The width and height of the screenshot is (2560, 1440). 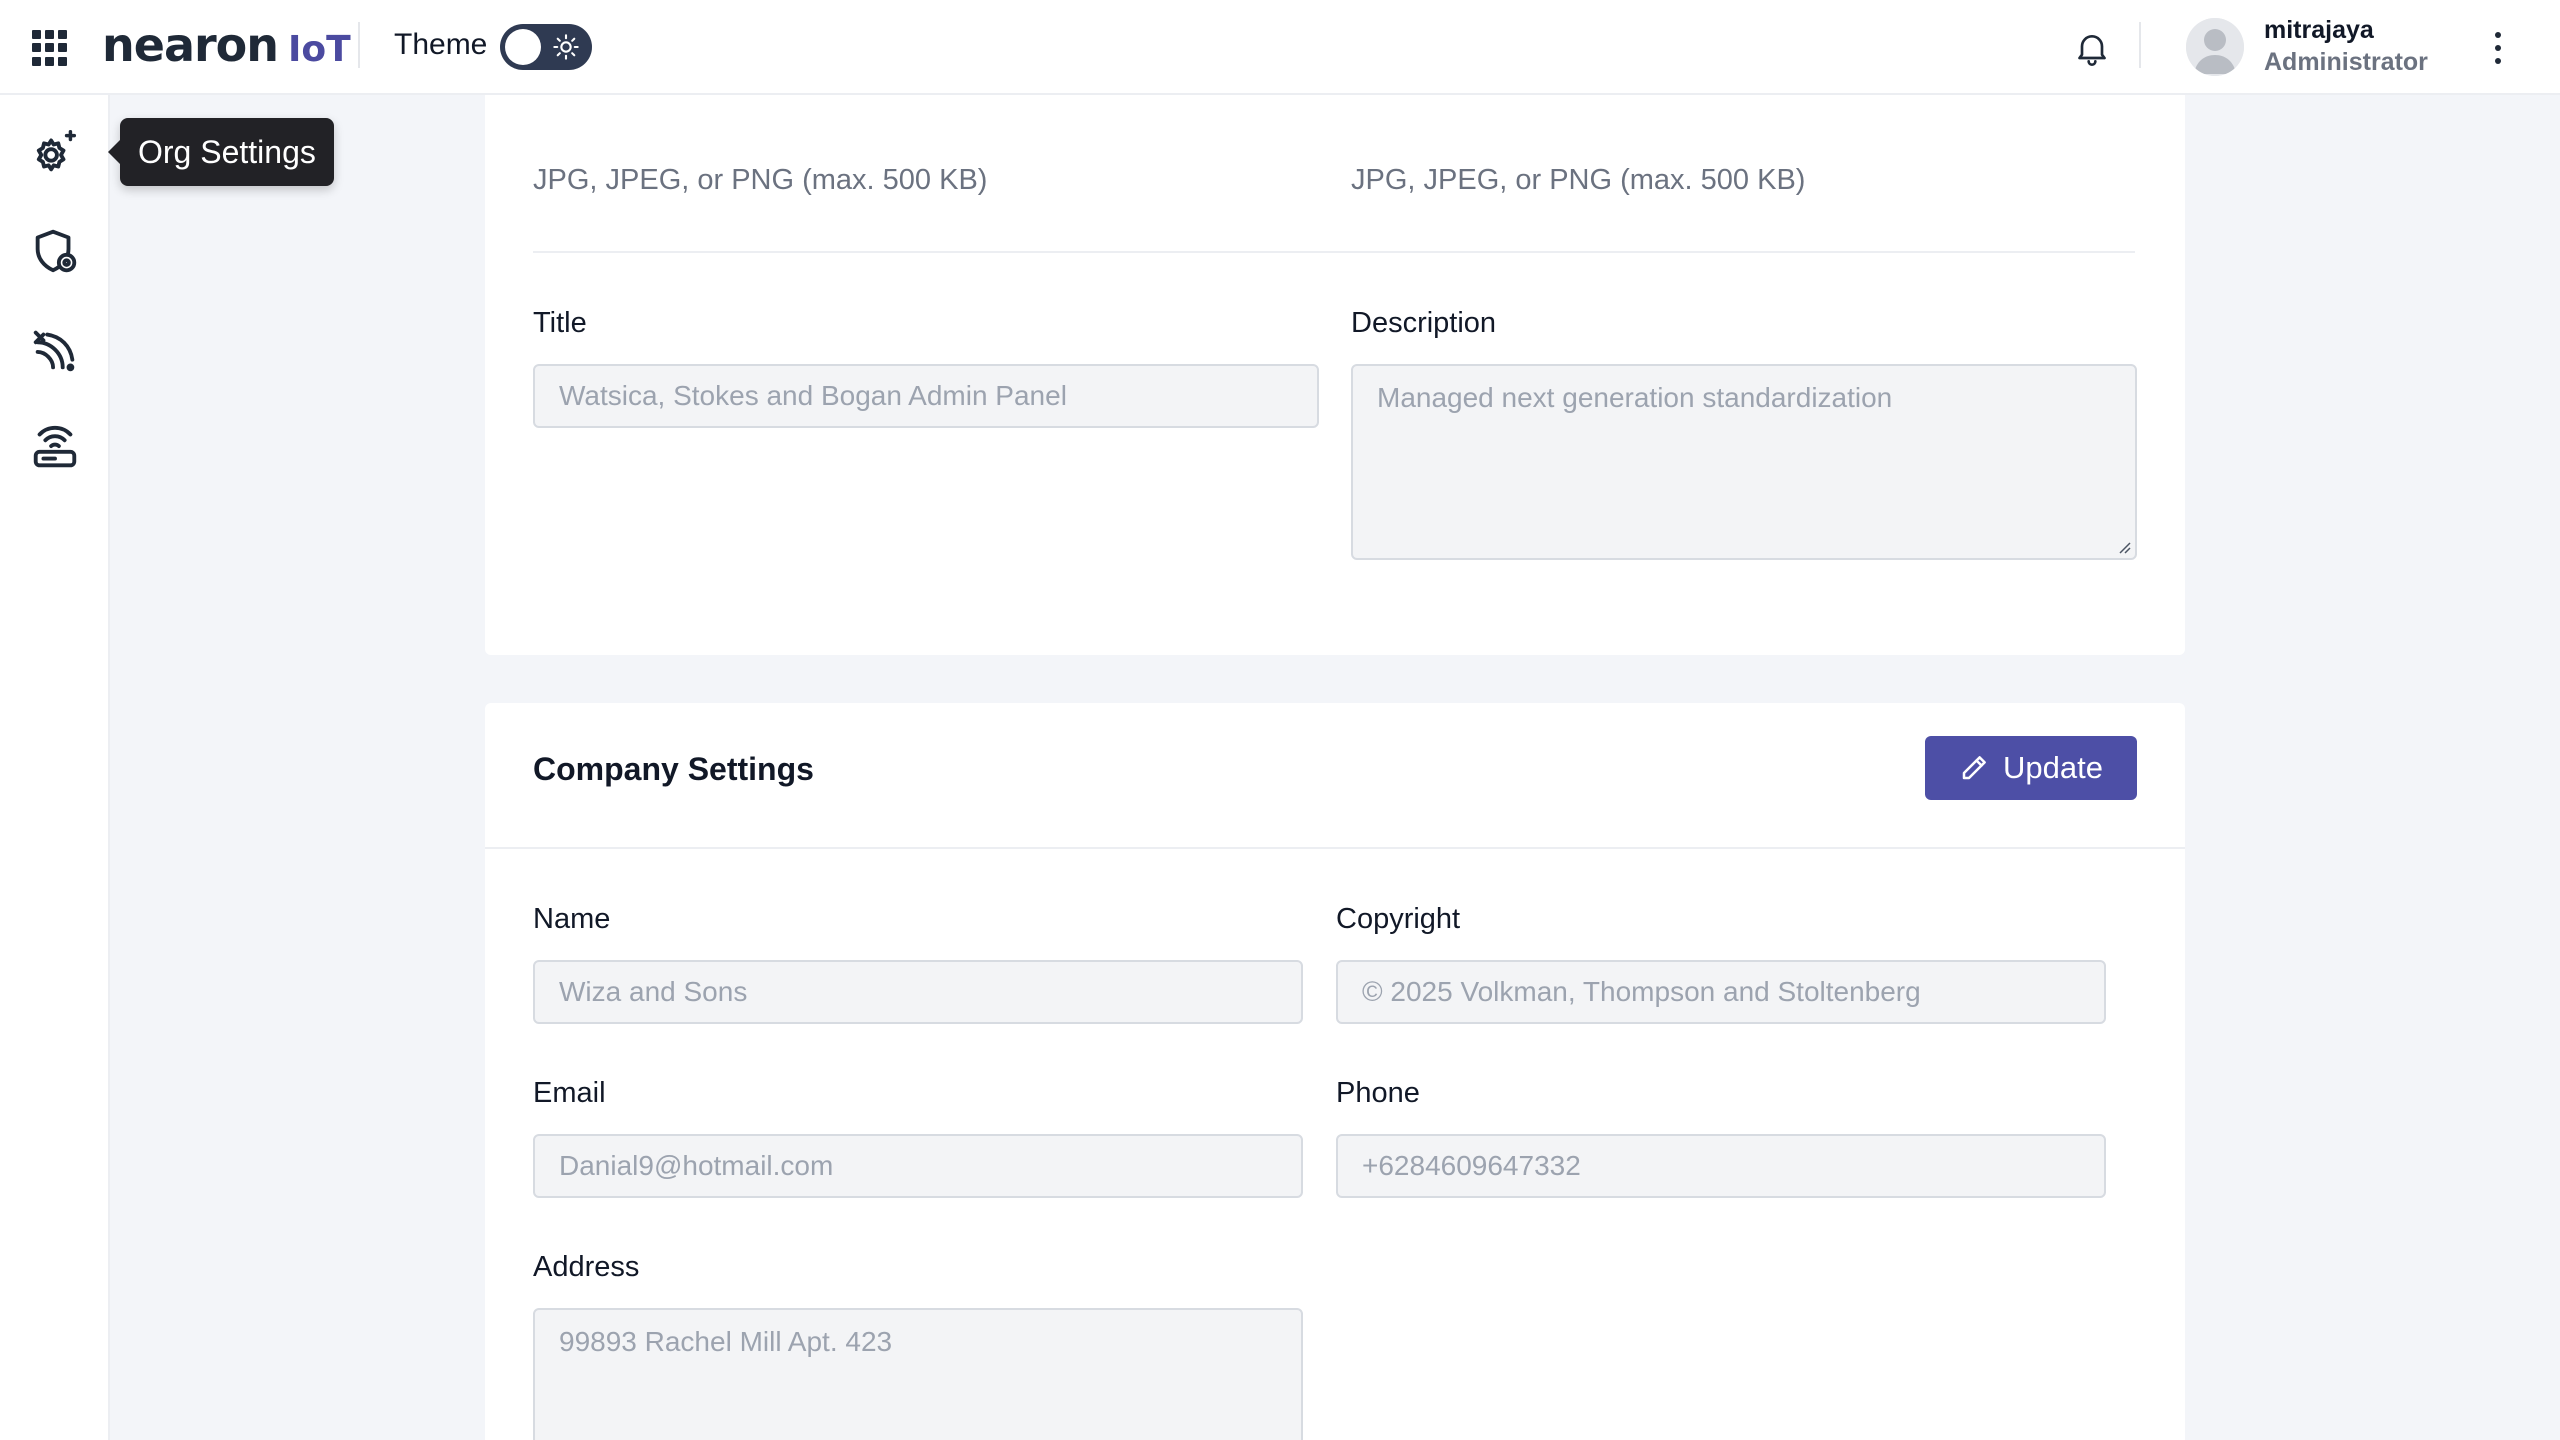 I want to click on avatar, so click(x=2215, y=47).